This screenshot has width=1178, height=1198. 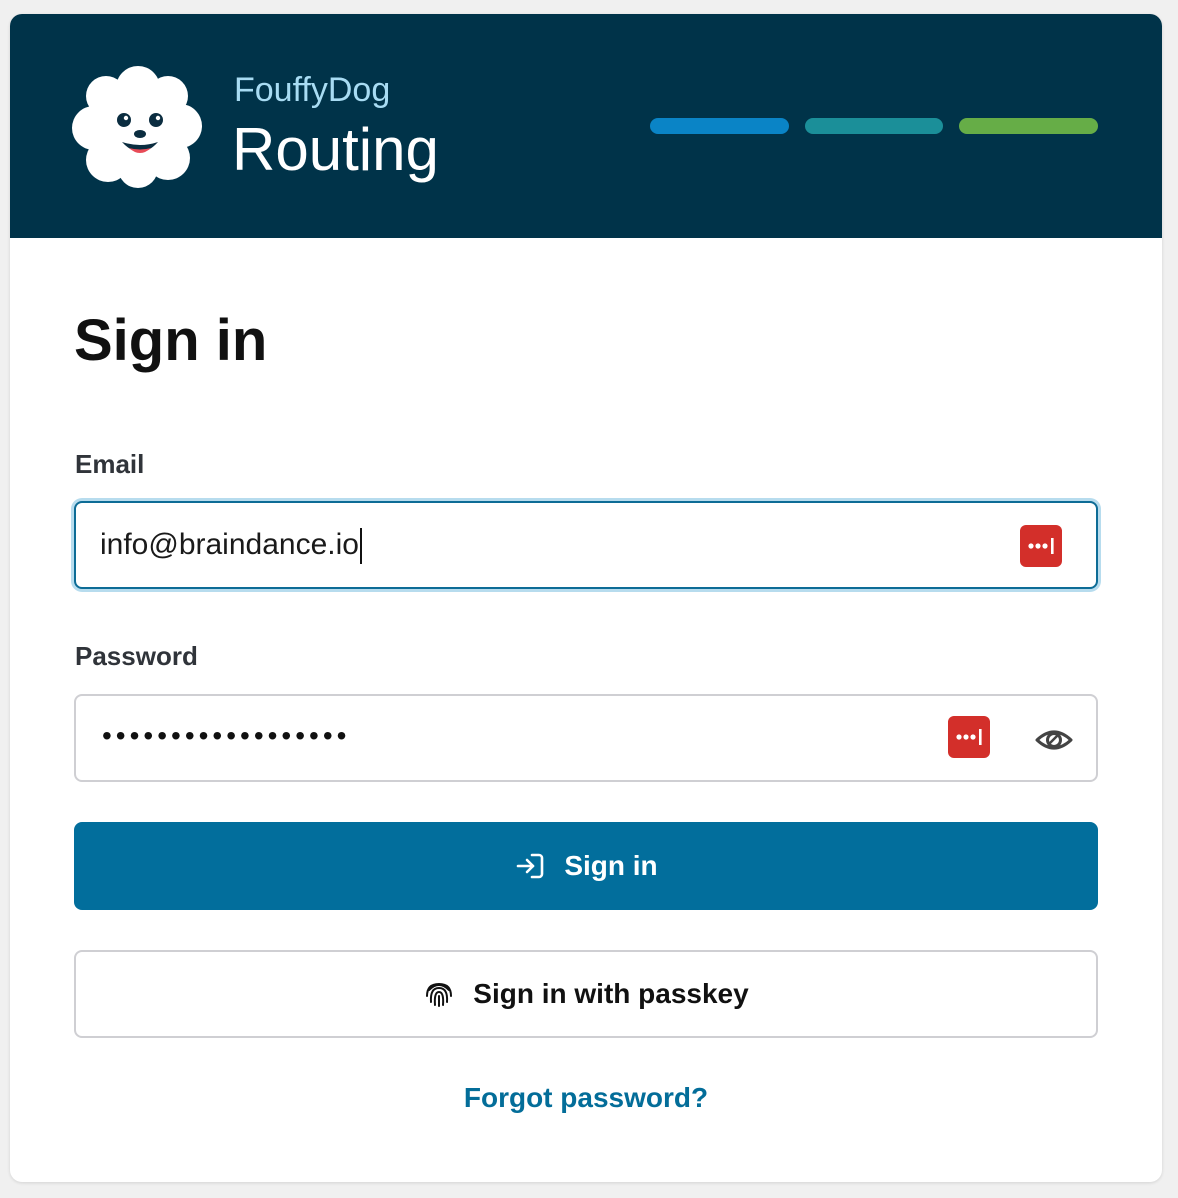 I want to click on sign-in-button: Sign in, so click(x=586, y=866).